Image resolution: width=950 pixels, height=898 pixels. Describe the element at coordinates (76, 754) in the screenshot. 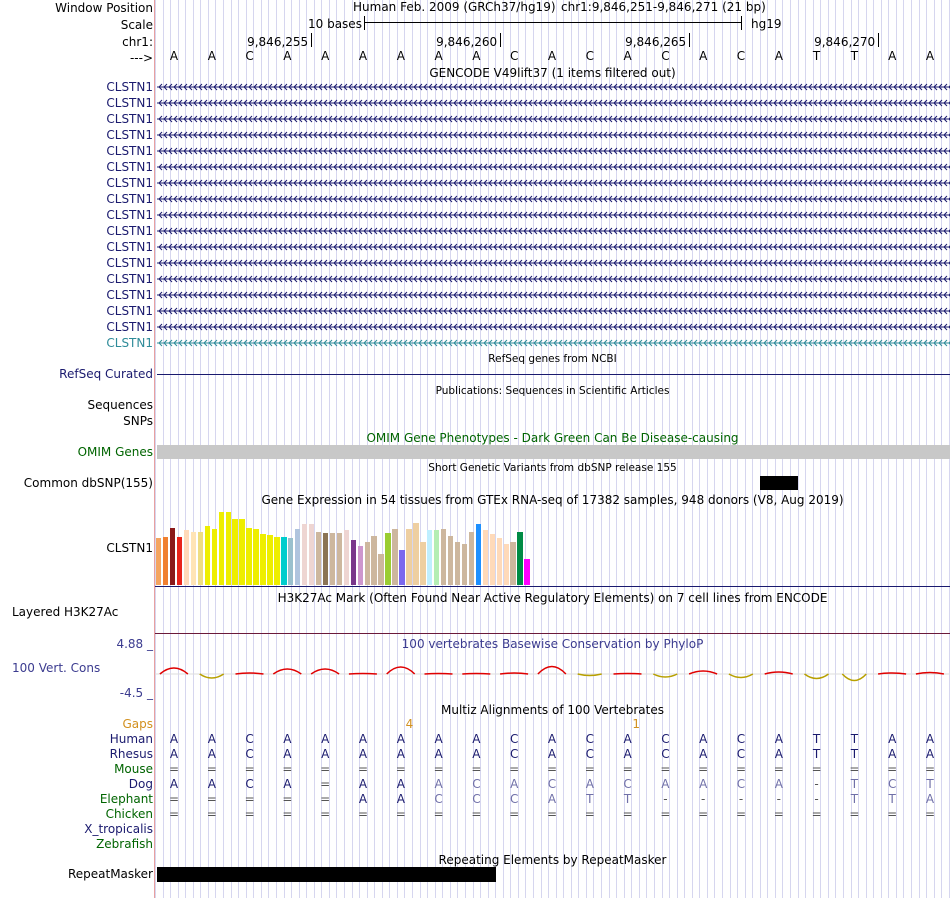

I see `species-label-rhesus: Rhesus` at that location.